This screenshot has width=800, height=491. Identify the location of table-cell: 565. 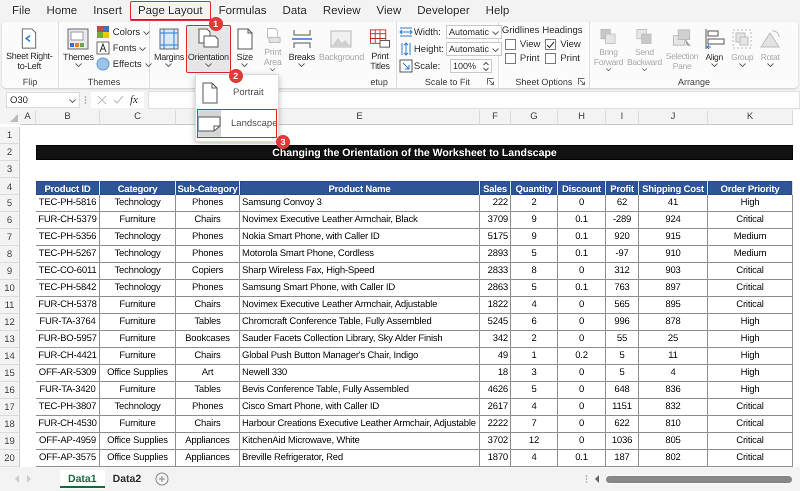
(622, 305).